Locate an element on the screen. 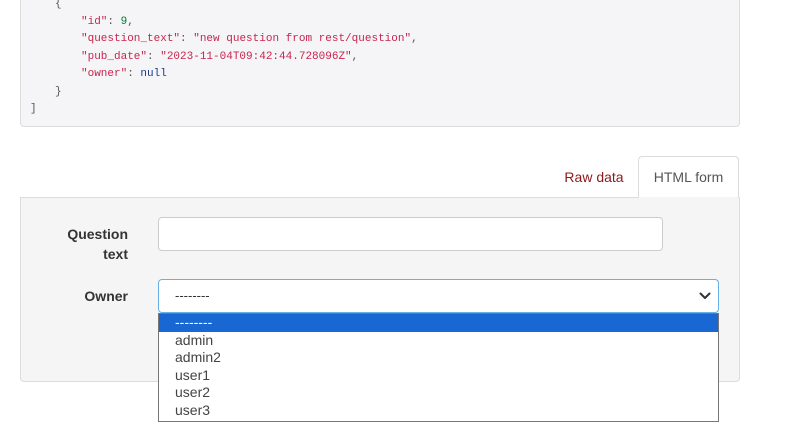 The height and width of the screenshot is (433, 795). json-token-punct: ] is located at coordinates (33, 109).